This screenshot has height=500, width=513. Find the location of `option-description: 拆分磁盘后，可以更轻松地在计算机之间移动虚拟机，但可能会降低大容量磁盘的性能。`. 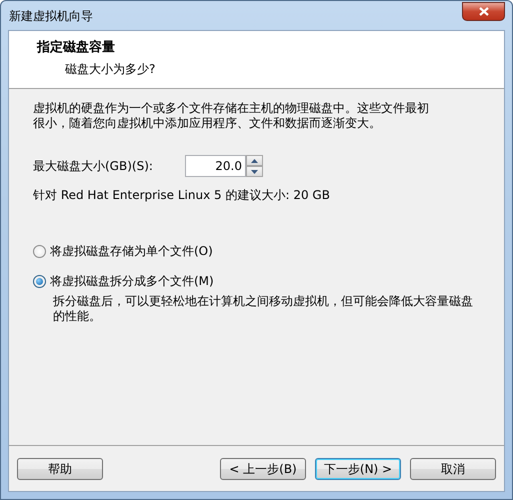

option-description: 拆分磁盘后，可以更轻松地在计算机之间移动虚拟机，但可能会降低大容量磁盘的性能。 is located at coordinates (262, 309).